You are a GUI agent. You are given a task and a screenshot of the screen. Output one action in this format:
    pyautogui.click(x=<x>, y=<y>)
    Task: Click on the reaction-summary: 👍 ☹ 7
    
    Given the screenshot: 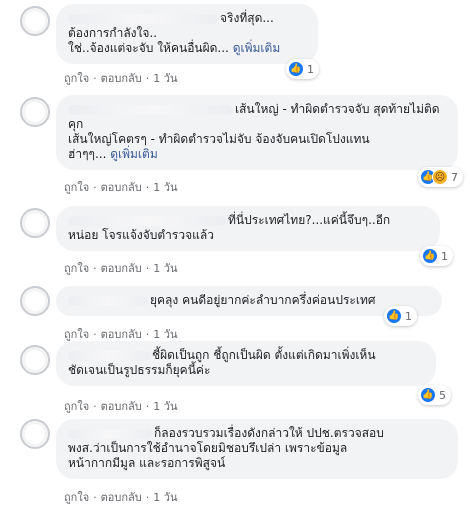 What is the action you would take?
    pyautogui.click(x=440, y=177)
    